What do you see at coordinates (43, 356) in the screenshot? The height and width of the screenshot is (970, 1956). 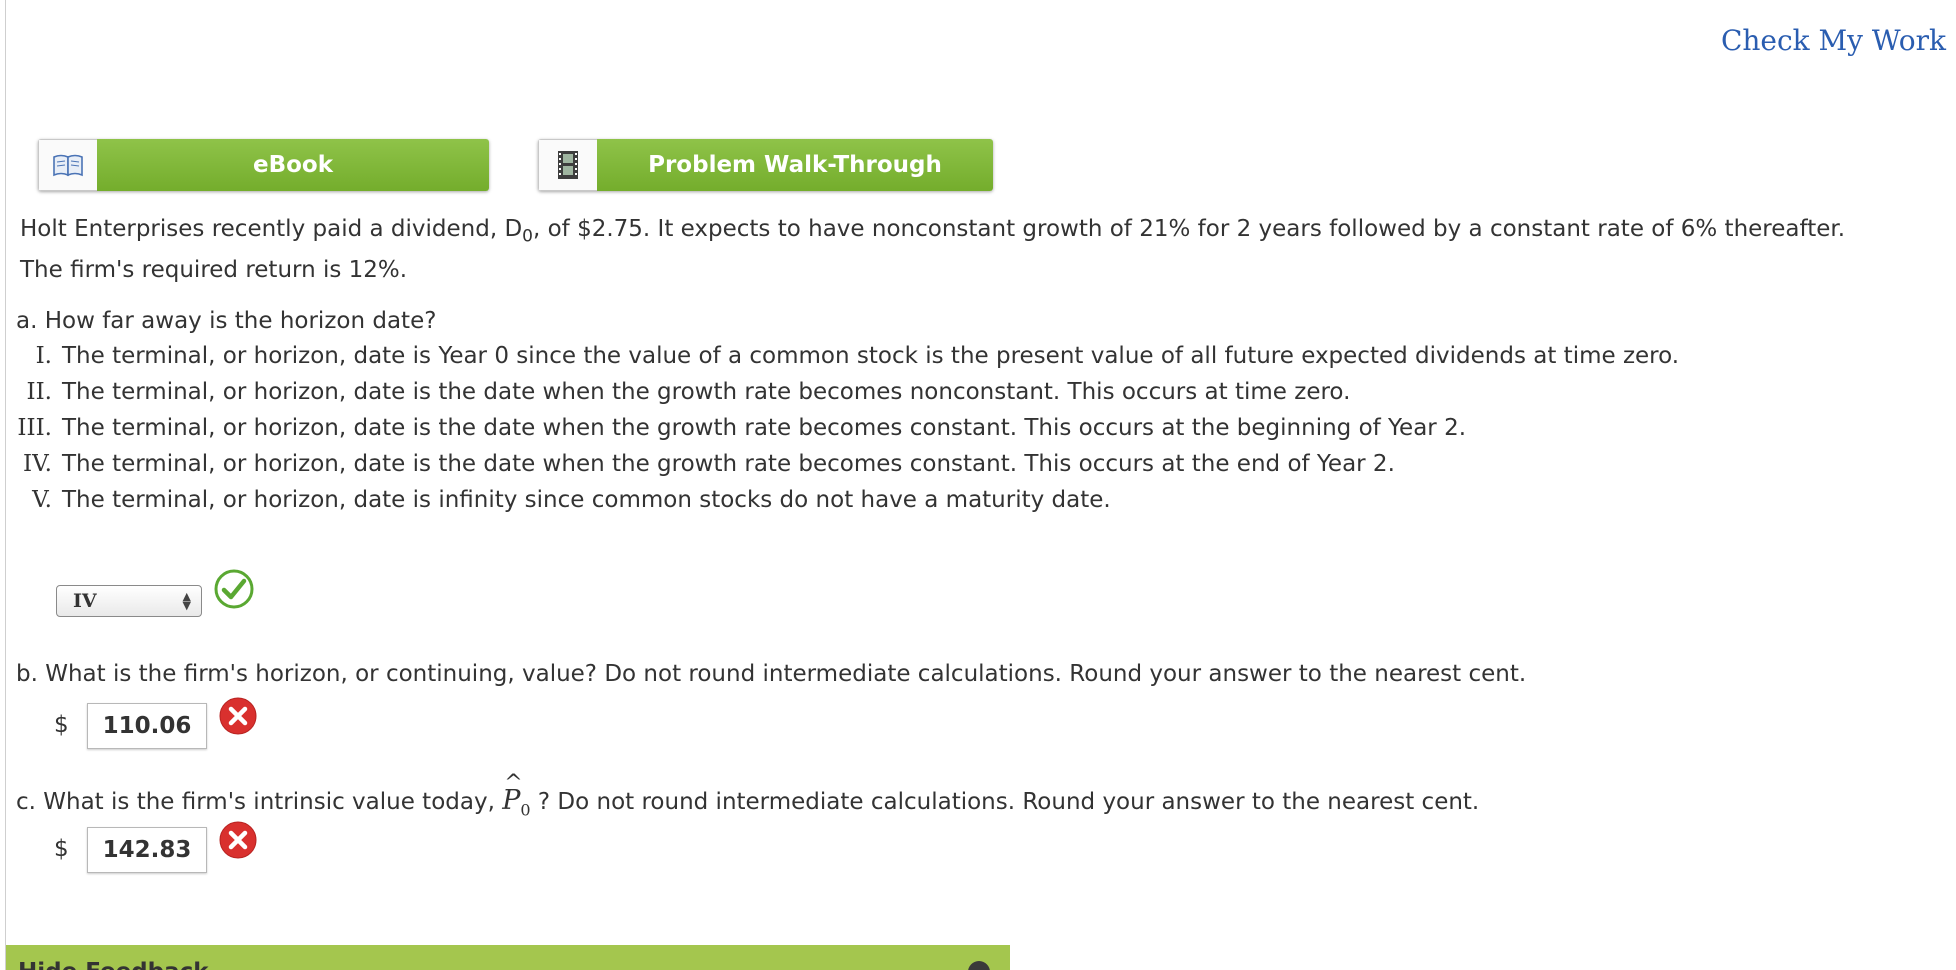 I see `option-numeral: I.` at bounding box center [43, 356].